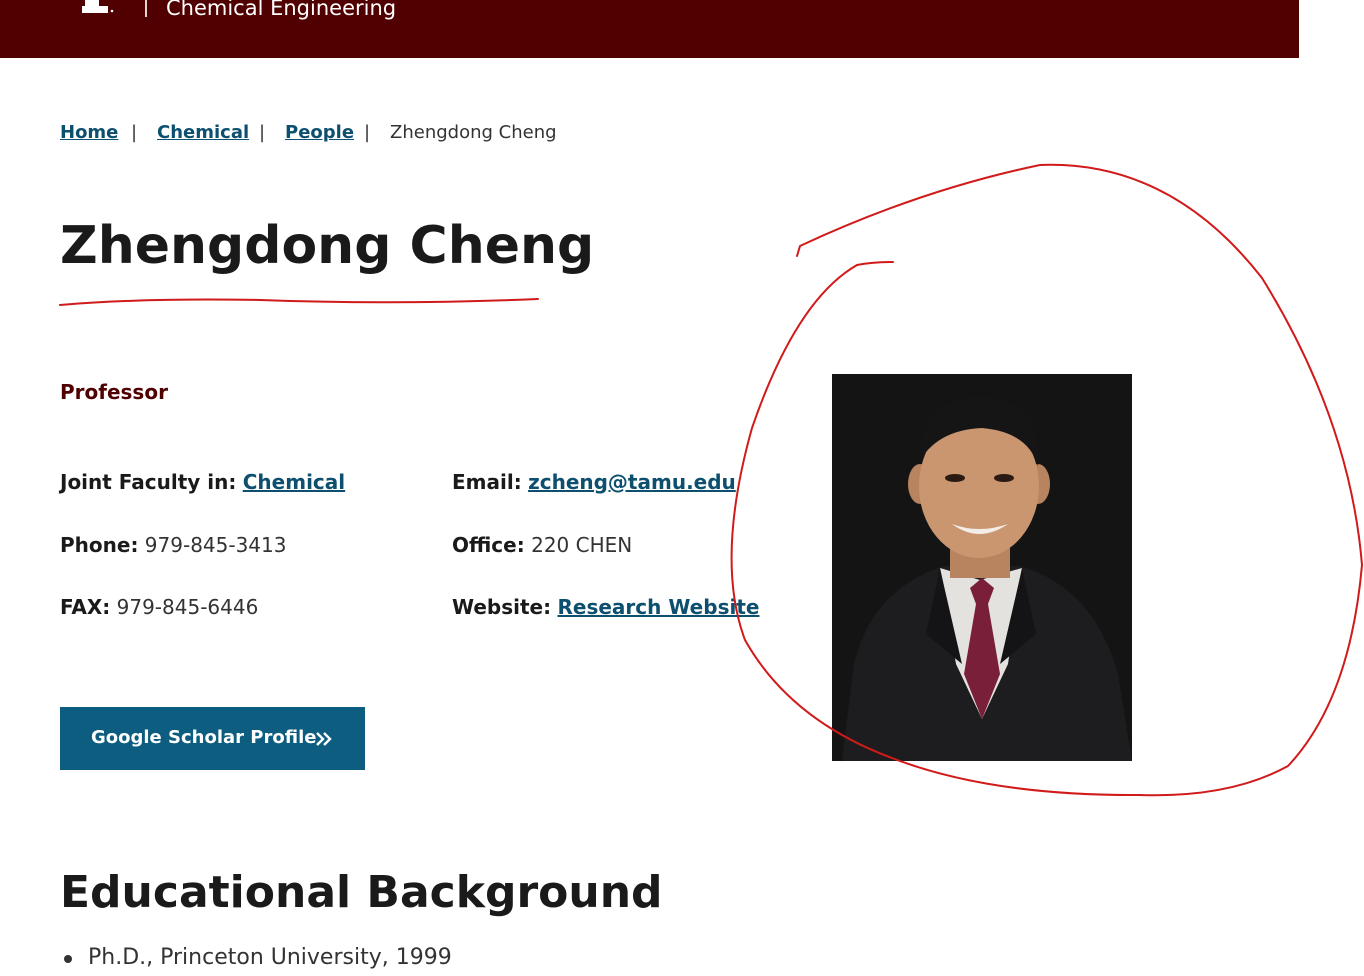 Image resolution: width=1364 pixels, height=976 pixels. Describe the element at coordinates (658, 607) in the screenshot. I see `research-website-link: Research Website` at that location.